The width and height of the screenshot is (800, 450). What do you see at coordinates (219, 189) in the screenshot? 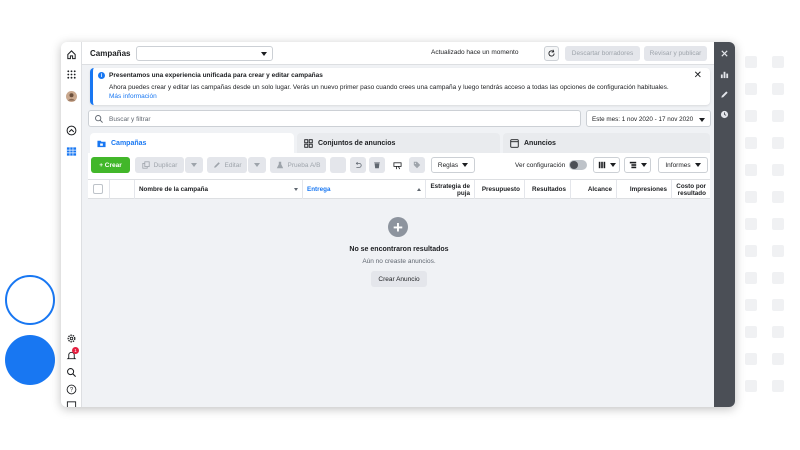
I see `column-campaign-name: Nombre de la campaña` at bounding box center [219, 189].